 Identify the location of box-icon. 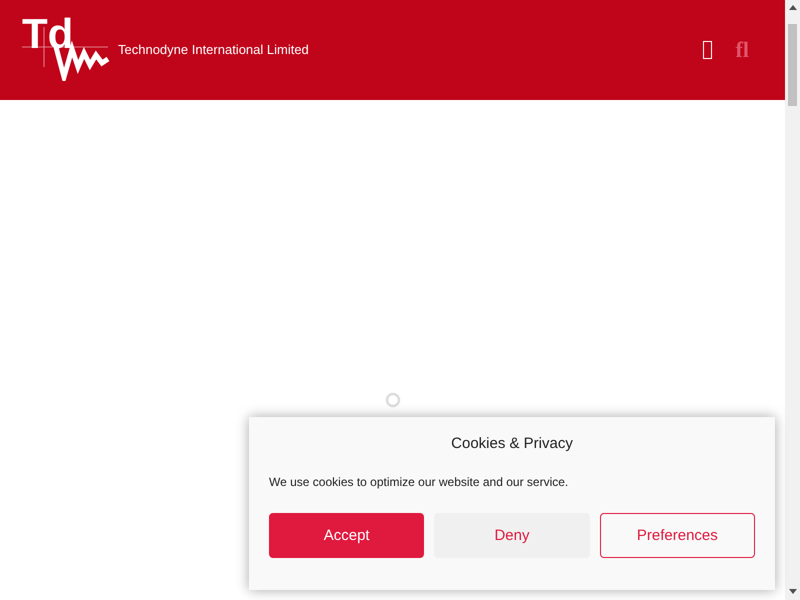
(707, 50).